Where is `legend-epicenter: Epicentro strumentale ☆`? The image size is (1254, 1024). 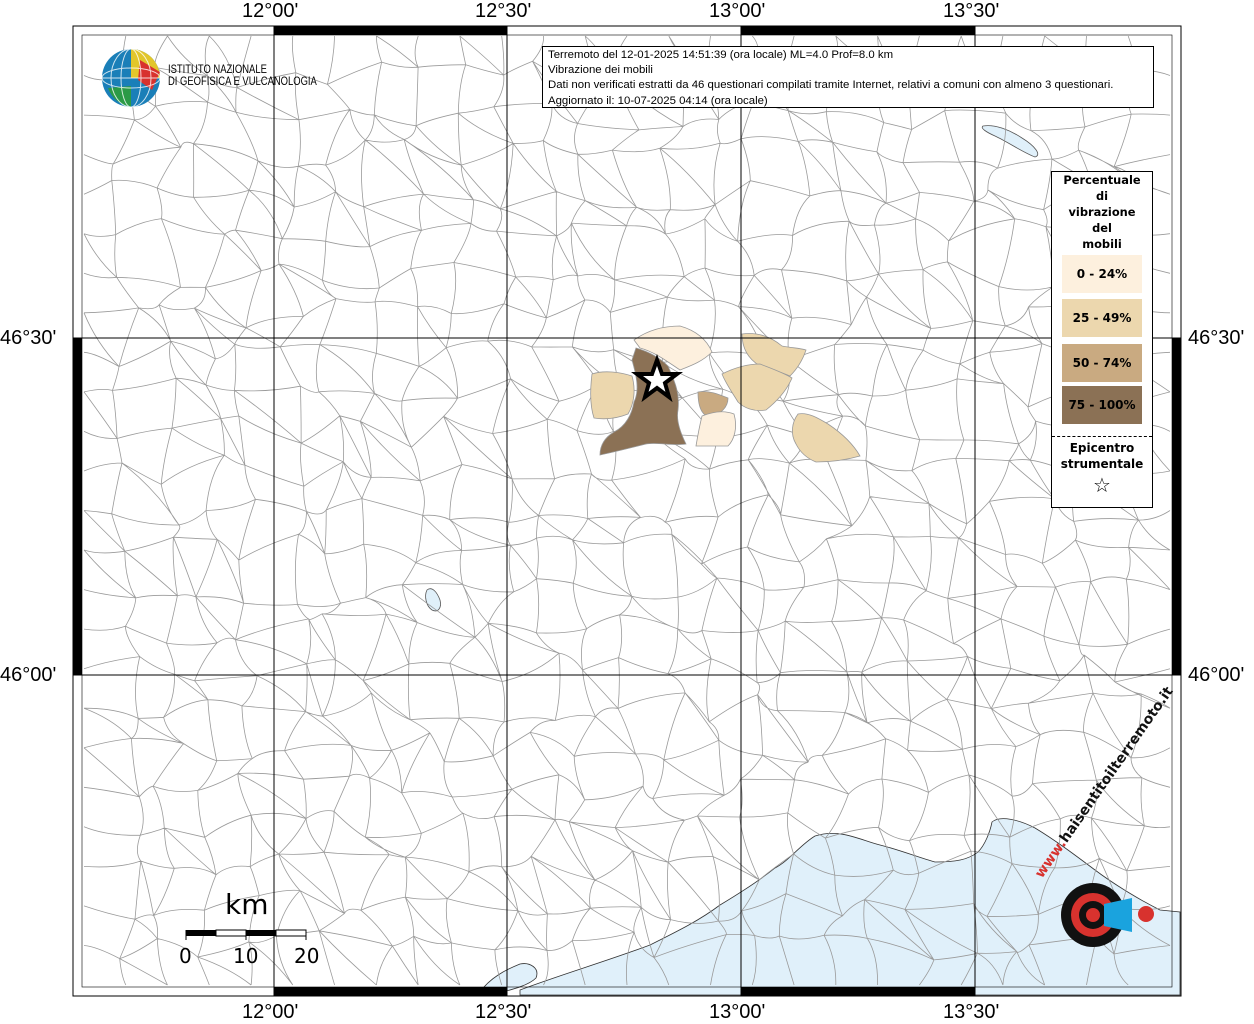
legend-epicenter: Epicentro strumentale ☆ is located at coordinates (1102, 469).